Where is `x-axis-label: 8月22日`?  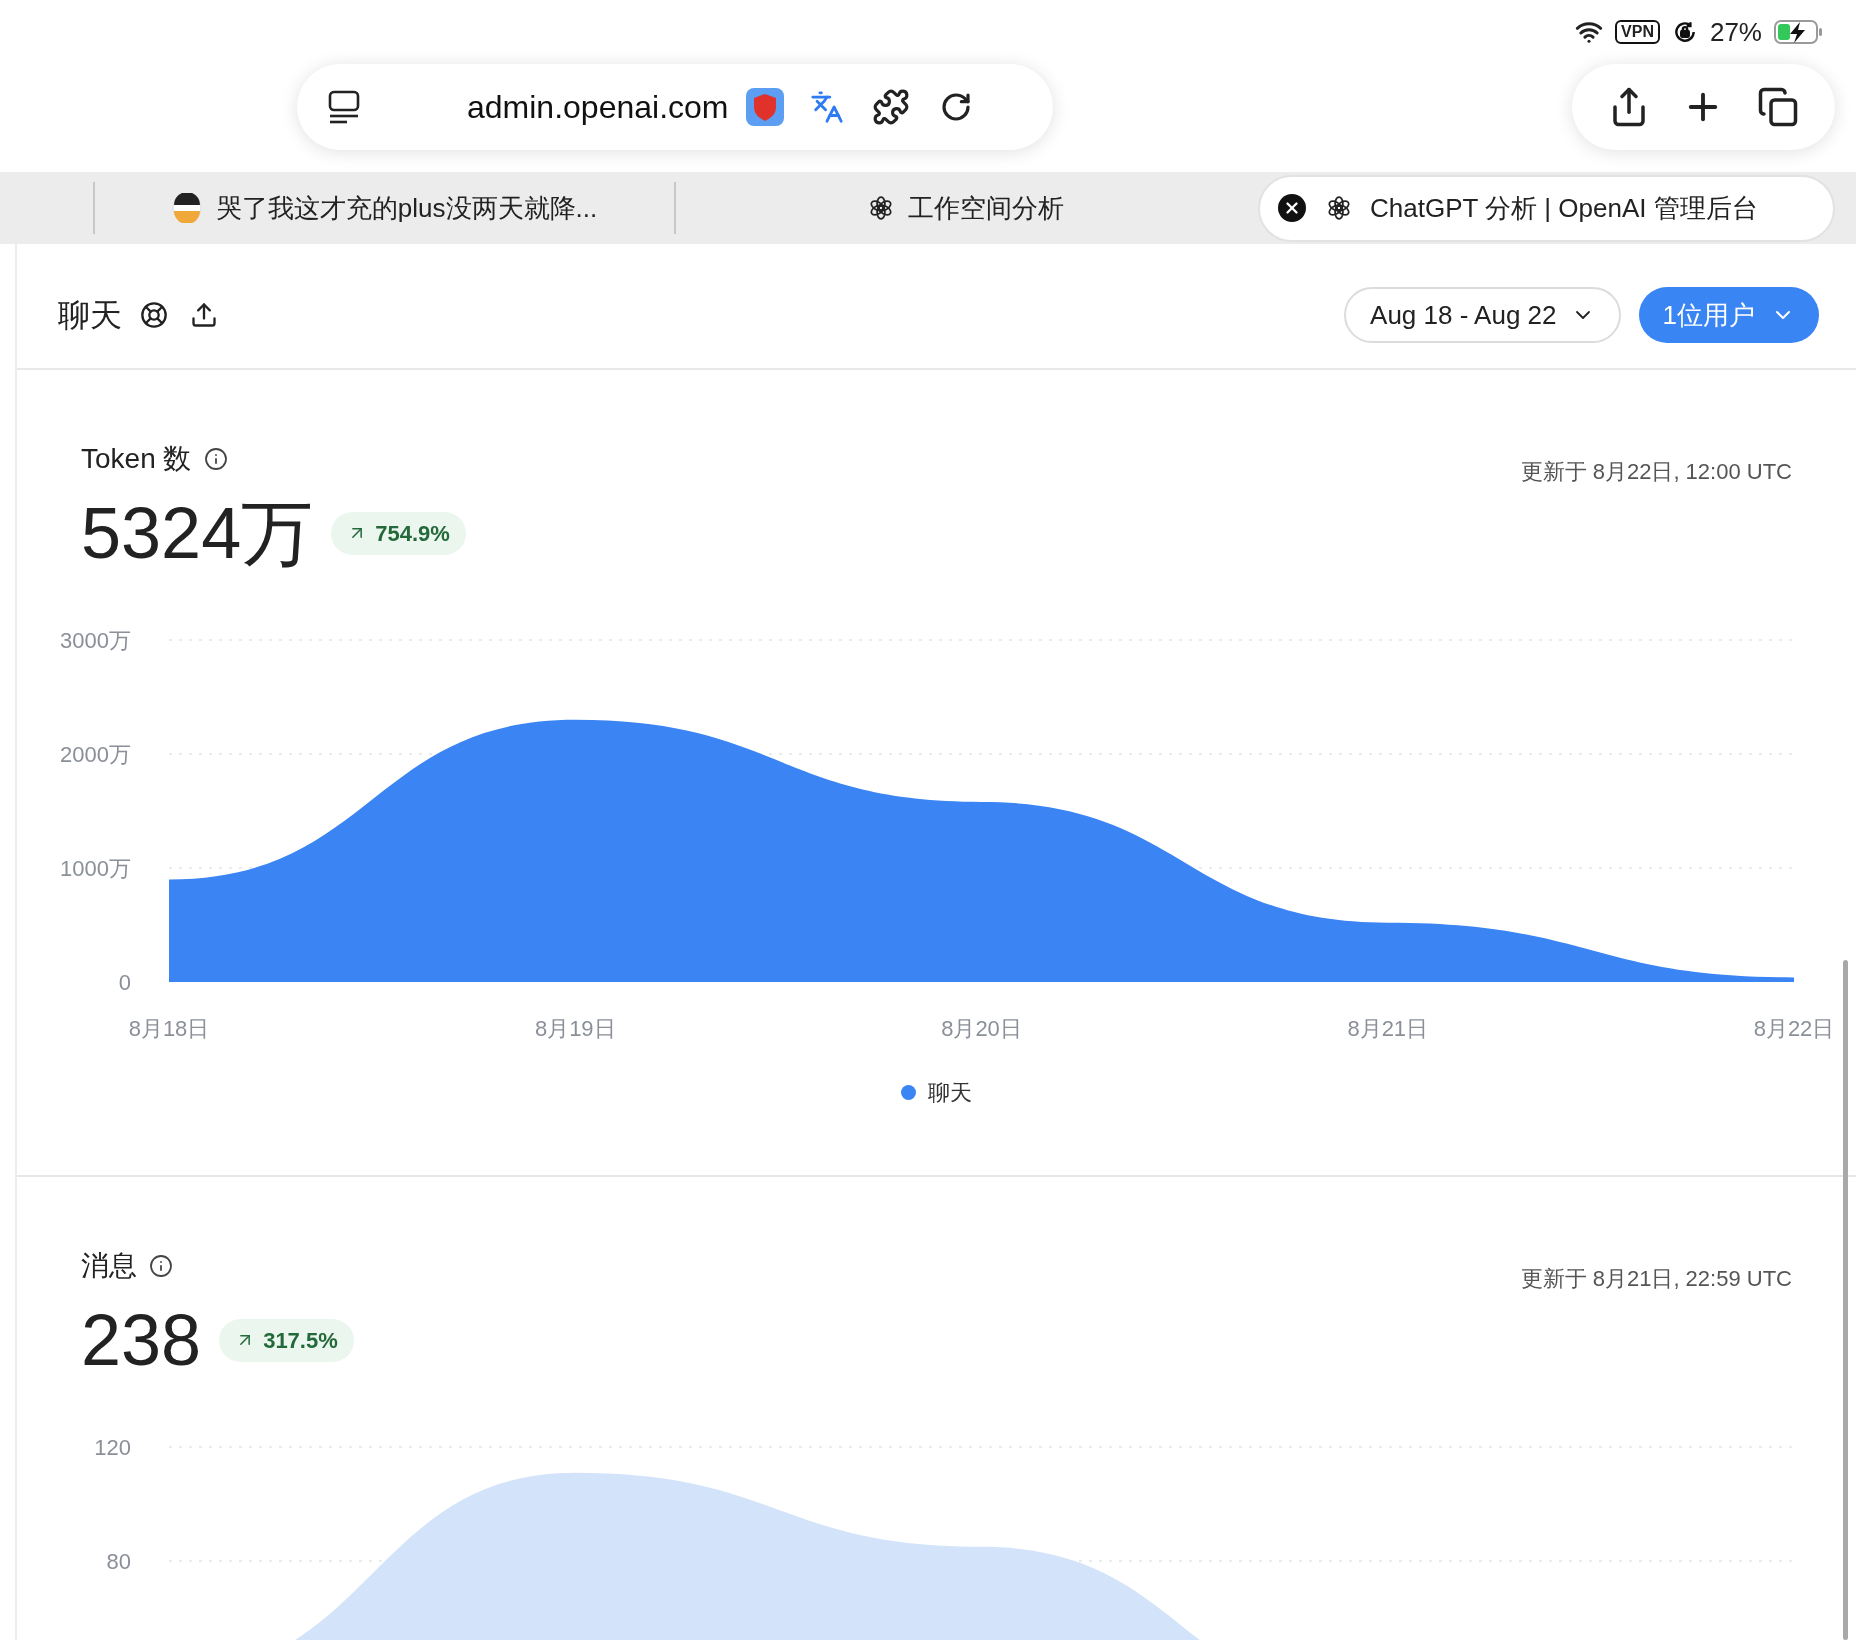
x-axis-label: 8月22日 is located at coordinates (1794, 1028).